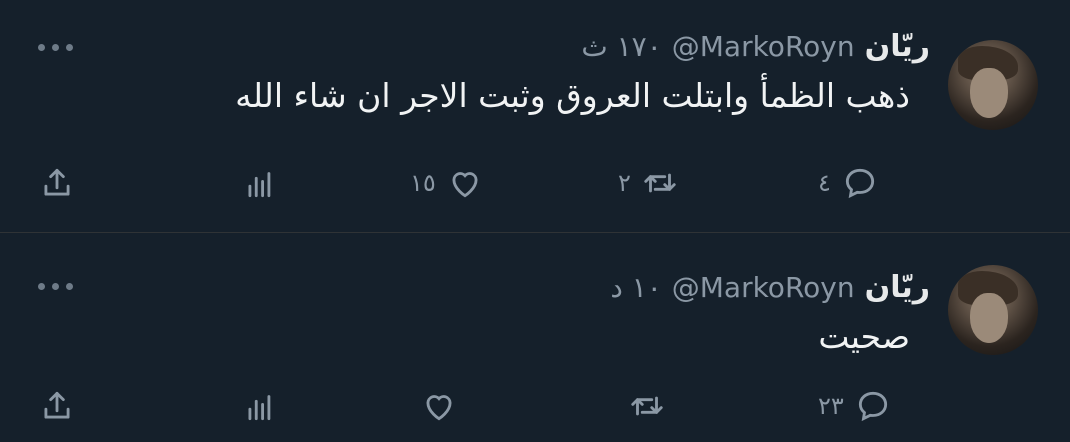 The height and width of the screenshot is (442, 1070). What do you see at coordinates (864, 336) in the screenshot?
I see `tweet-text: صحيت` at bounding box center [864, 336].